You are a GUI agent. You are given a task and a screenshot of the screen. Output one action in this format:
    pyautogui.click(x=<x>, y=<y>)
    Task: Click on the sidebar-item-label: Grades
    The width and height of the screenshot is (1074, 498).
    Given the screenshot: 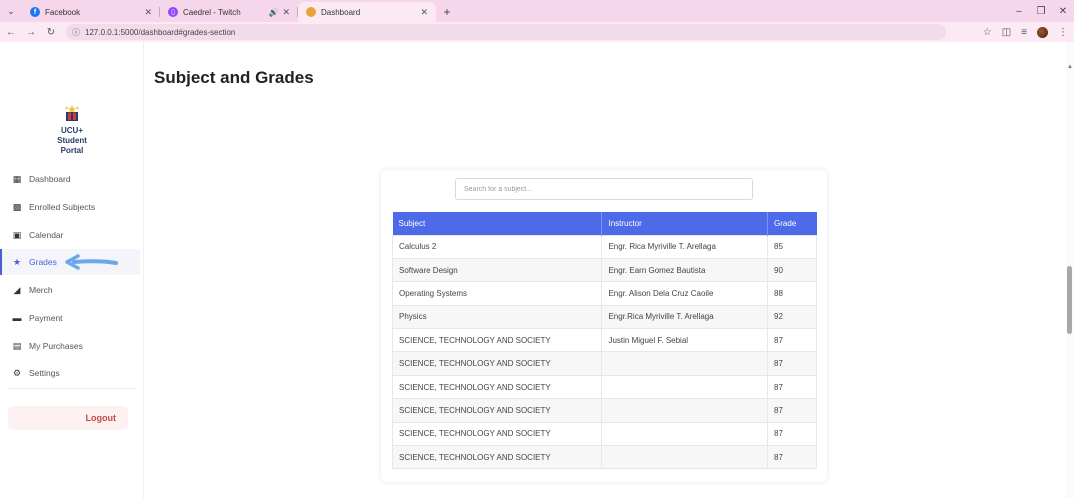 What is the action you would take?
    pyautogui.click(x=43, y=262)
    